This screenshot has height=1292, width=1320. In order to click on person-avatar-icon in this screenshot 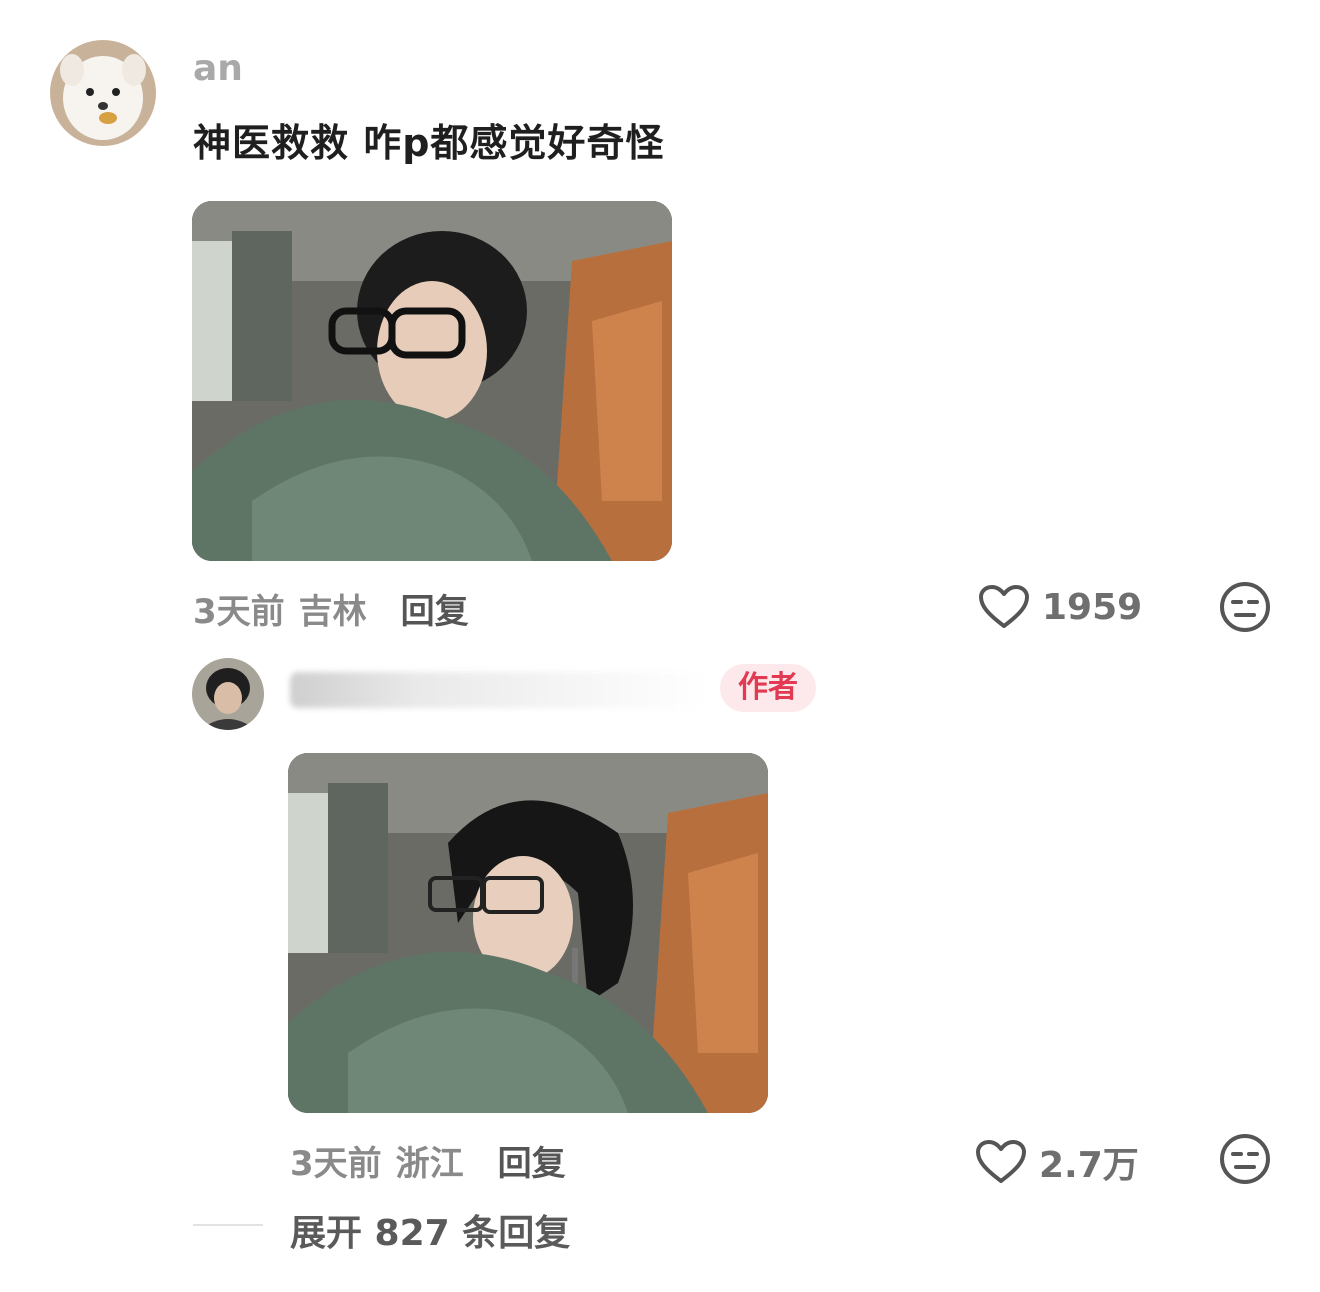, I will do `click(228, 694)`.